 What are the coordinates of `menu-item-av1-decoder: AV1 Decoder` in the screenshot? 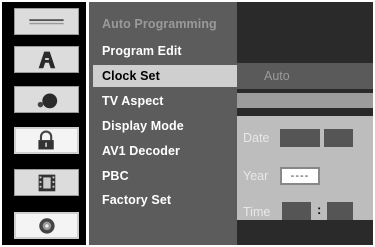 It's located at (141, 151).